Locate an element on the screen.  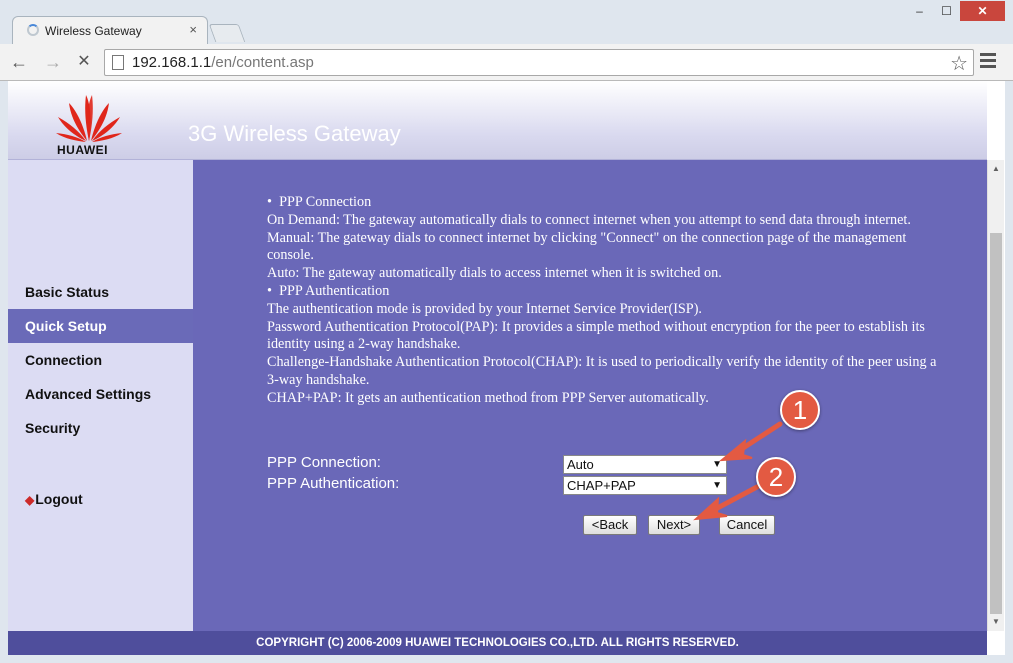
browser-titlebar: Wireless Gateway × – ☐ ✕ is located at coordinates (506, 22).